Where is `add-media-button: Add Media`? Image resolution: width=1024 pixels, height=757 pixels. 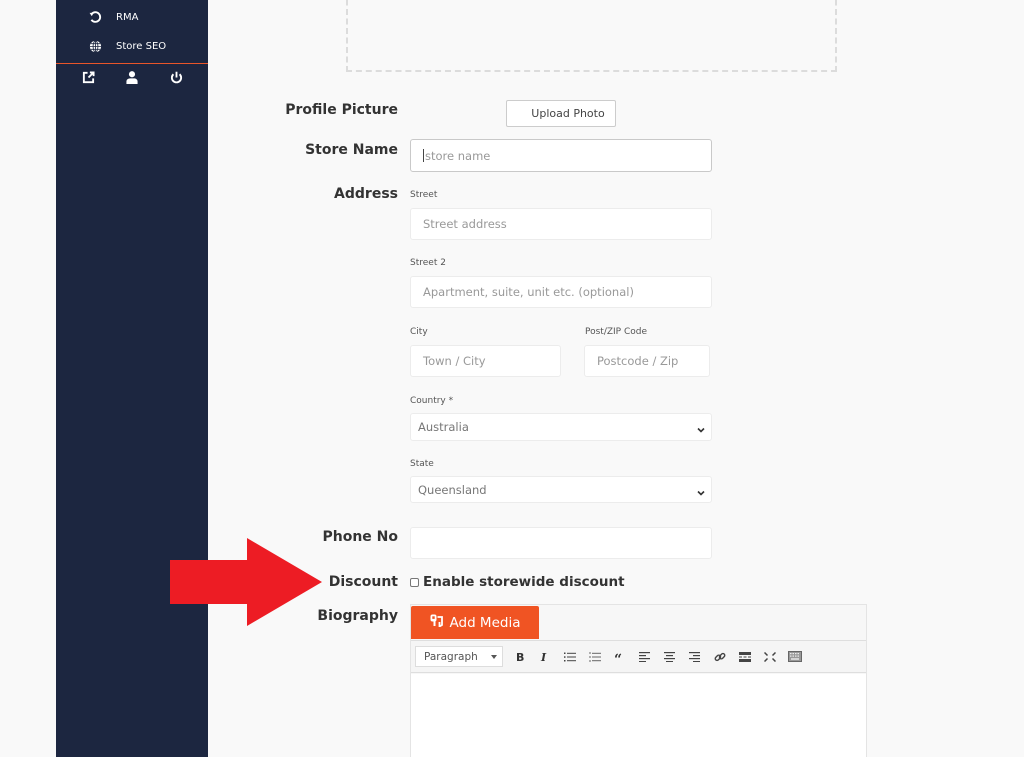 add-media-button: Add Media is located at coordinates (475, 622).